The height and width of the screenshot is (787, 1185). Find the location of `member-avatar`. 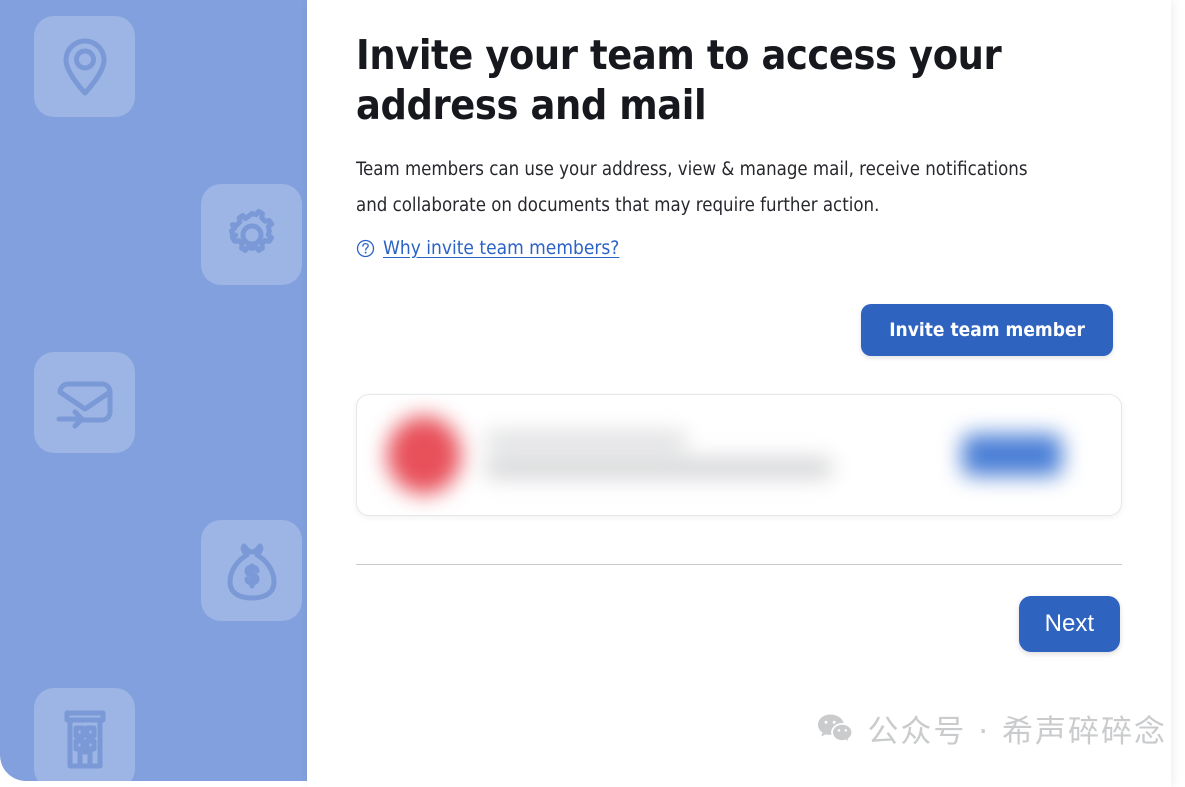

member-avatar is located at coordinates (424, 455).